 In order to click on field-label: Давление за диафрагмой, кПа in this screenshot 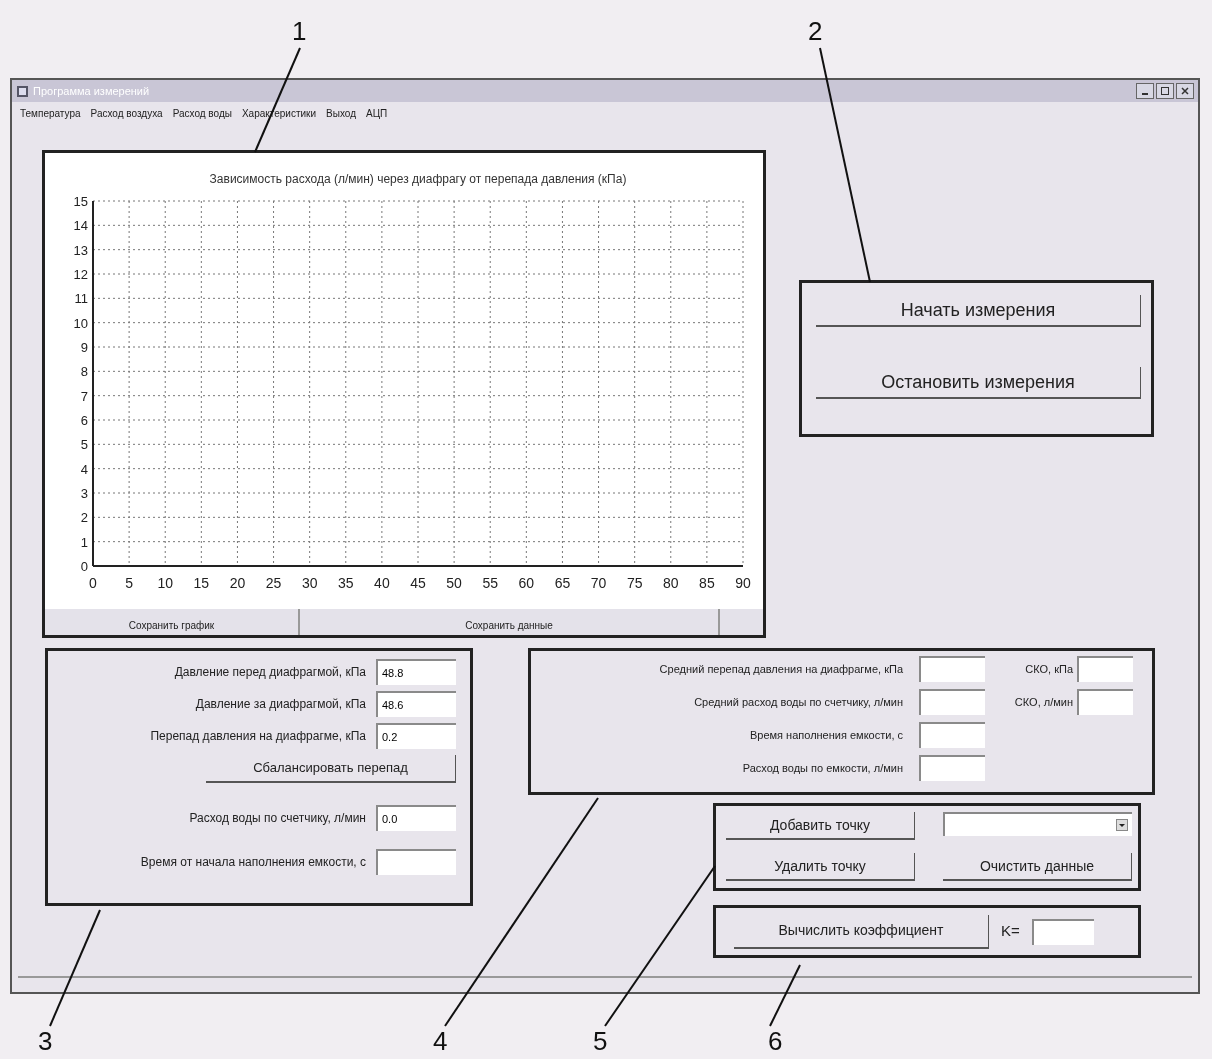, I will do `click(280, 704)`.